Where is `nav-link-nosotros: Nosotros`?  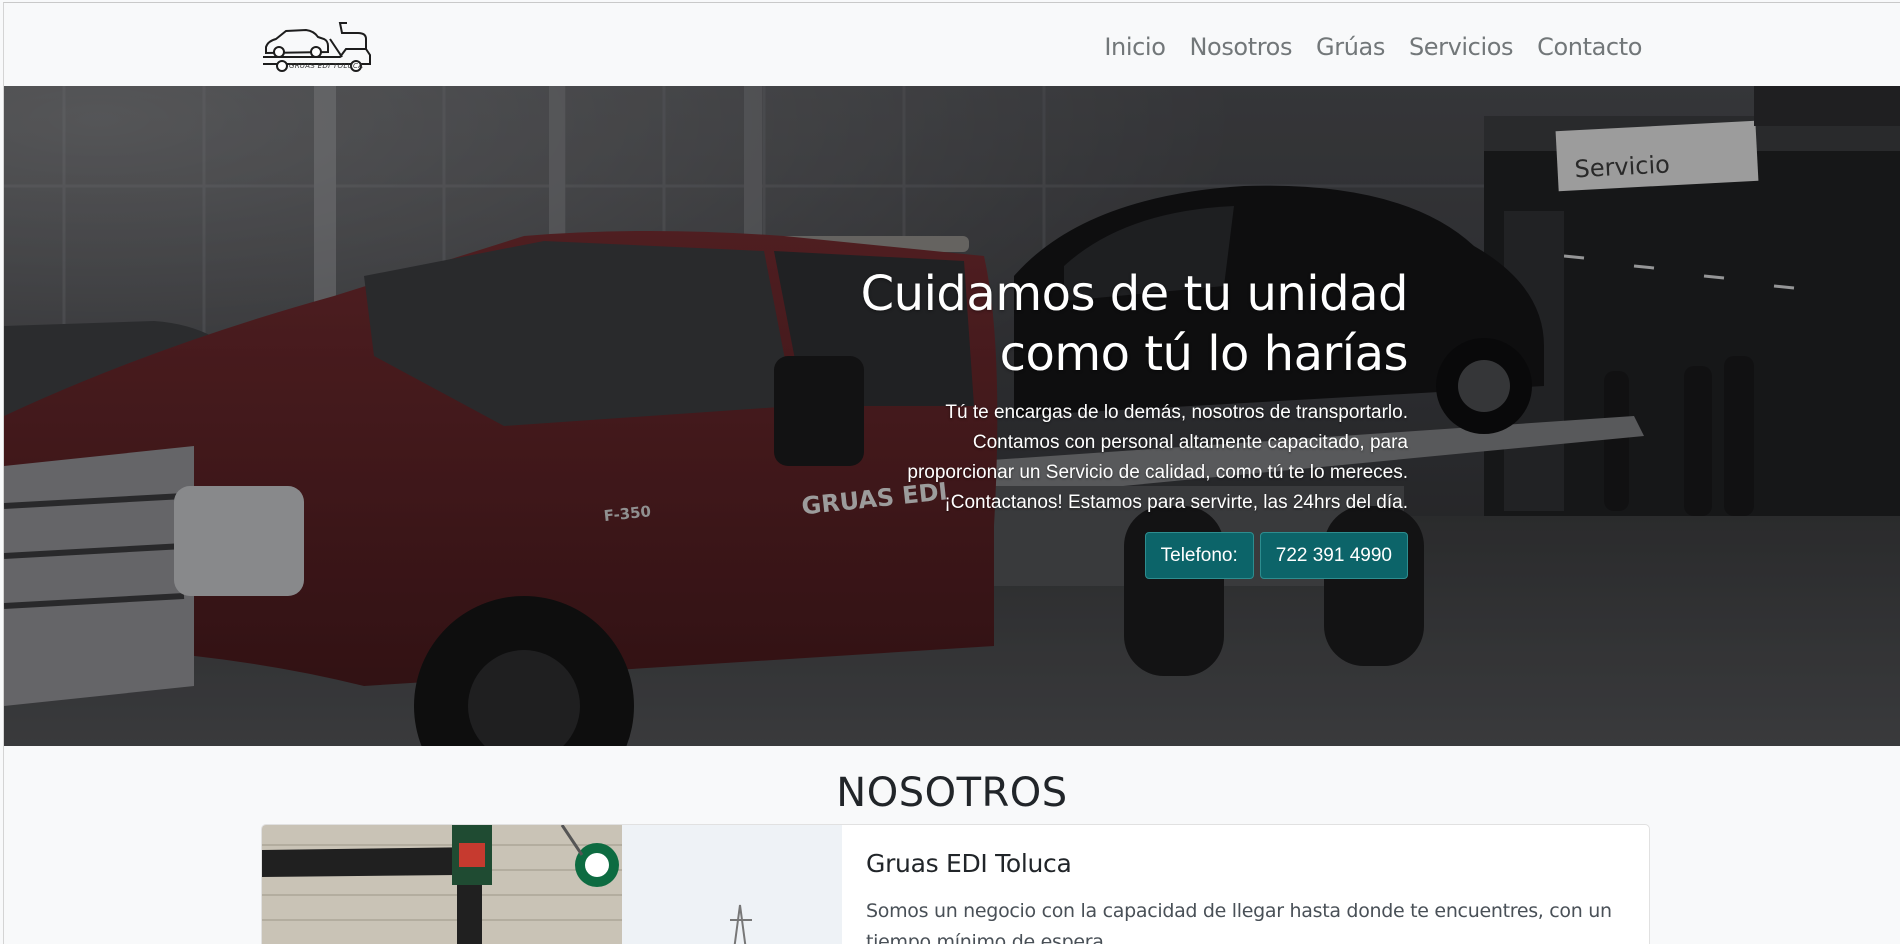
nav-link-nosotros: Nosotros is located at coordinates (1240, 47).